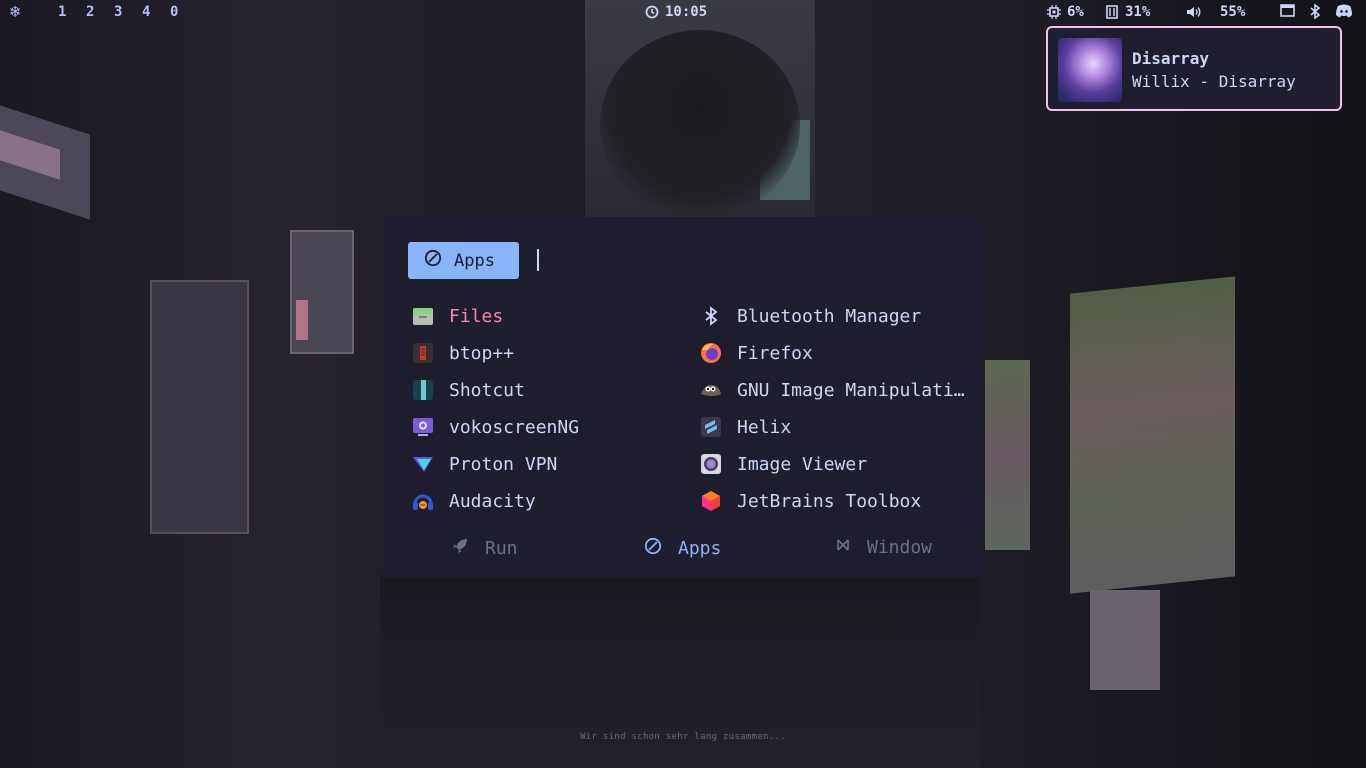  Describe the element at coordinates (15, 12) in the screenshot. I see `nixos-logo-icon: ❄` at that location.